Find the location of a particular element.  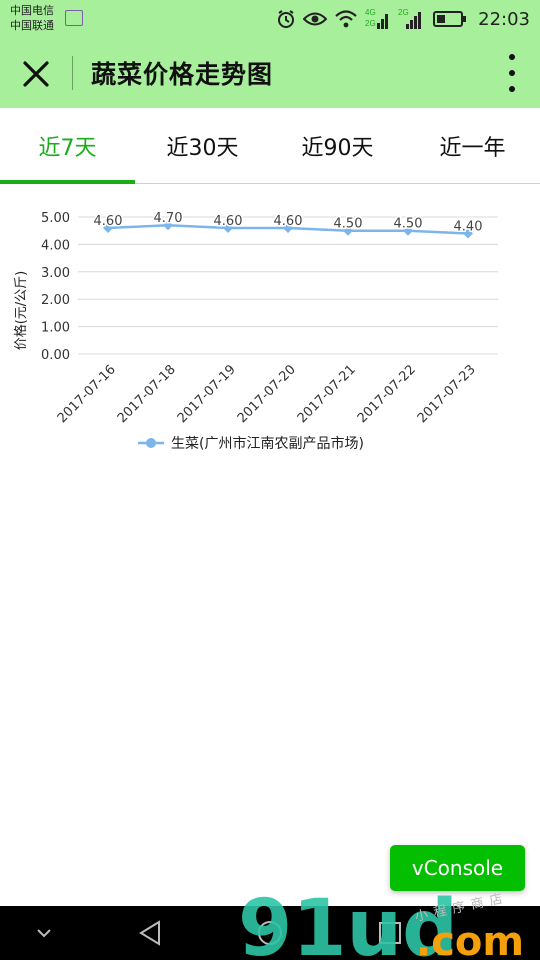

x-tick-label: 2017-07-20 is located at coordinates (267, 394).